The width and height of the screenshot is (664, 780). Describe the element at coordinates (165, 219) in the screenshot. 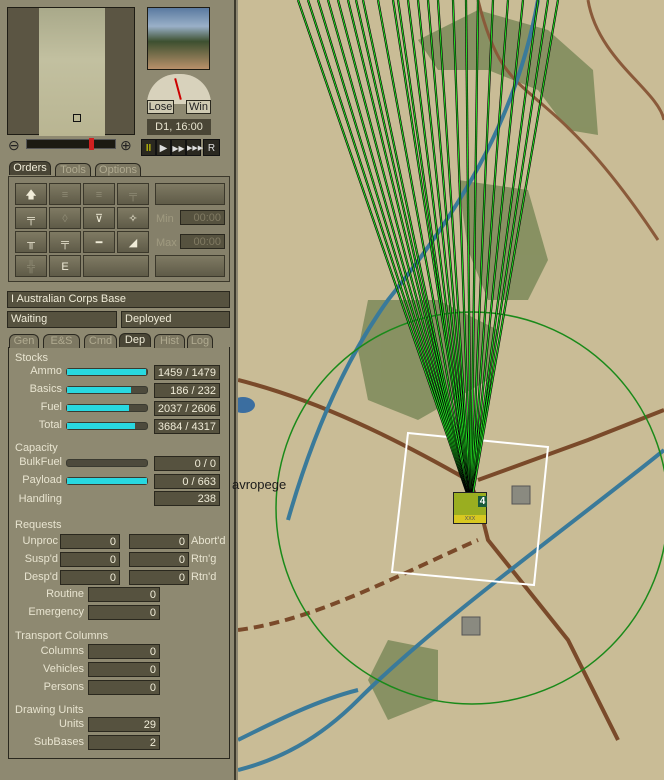

I see `min-label: Min` at that location.